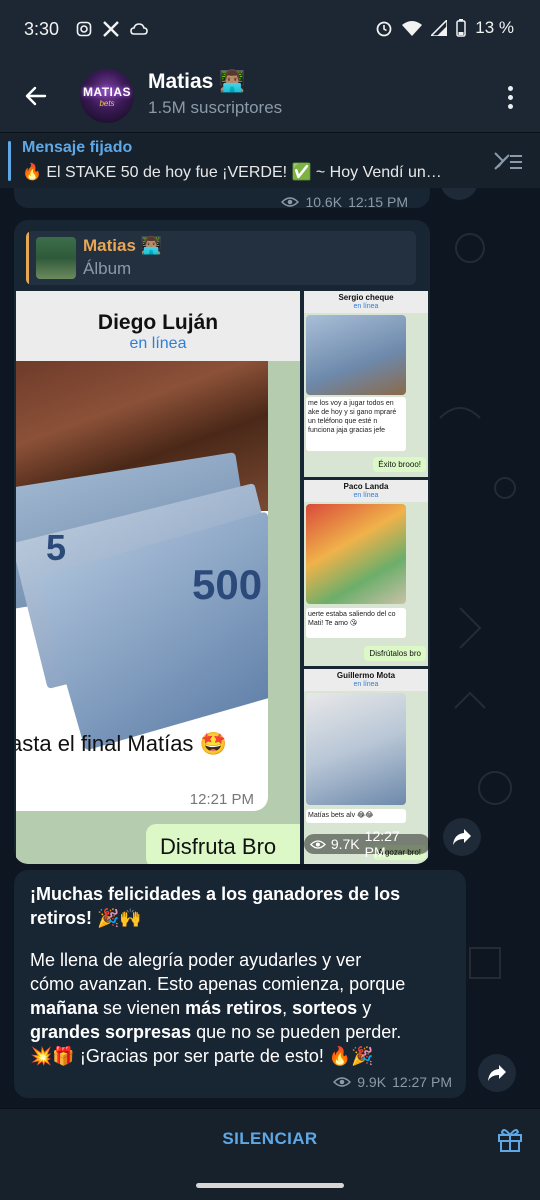  What do you see at coordinates (9, 161) in the screenshot?
I see `pinned-indicator` at bounding box center [9, 161].